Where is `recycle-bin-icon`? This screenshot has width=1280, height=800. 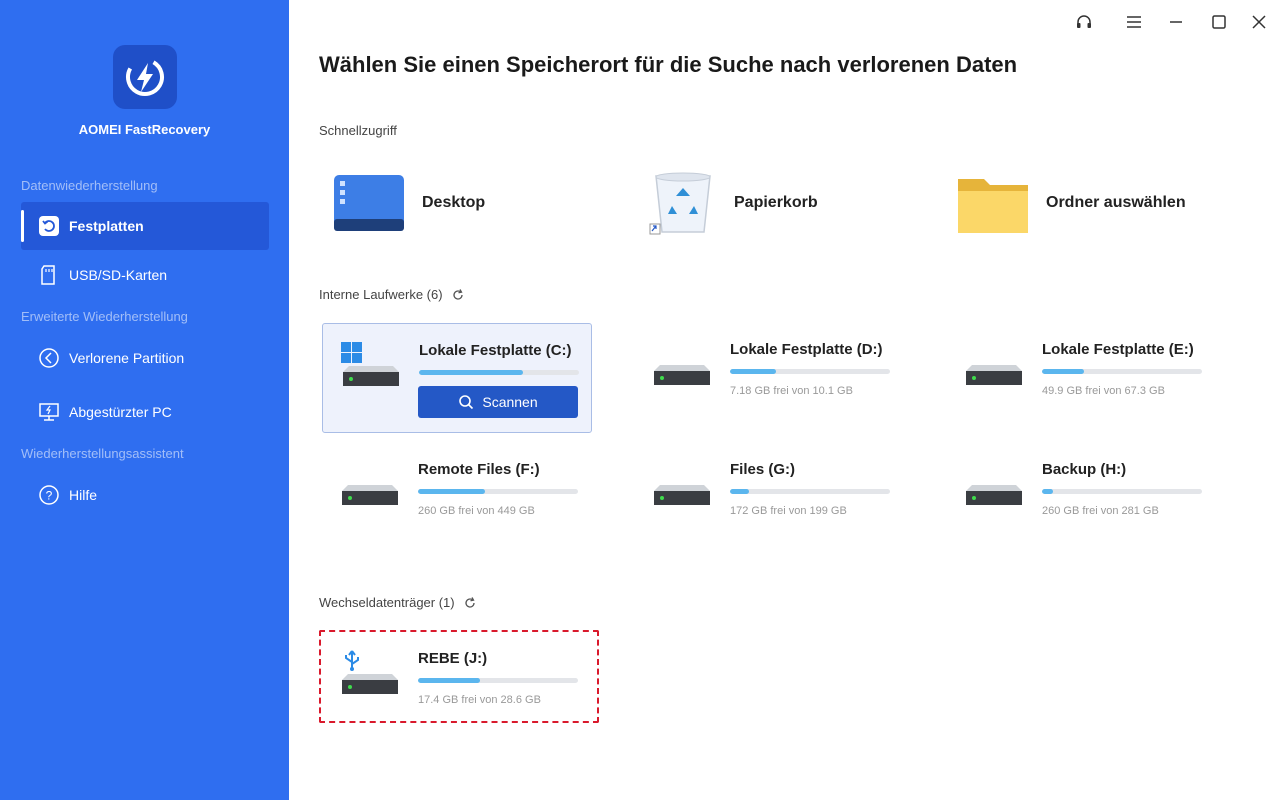
recycle-bin-icon is located at coordinates (680, 203).